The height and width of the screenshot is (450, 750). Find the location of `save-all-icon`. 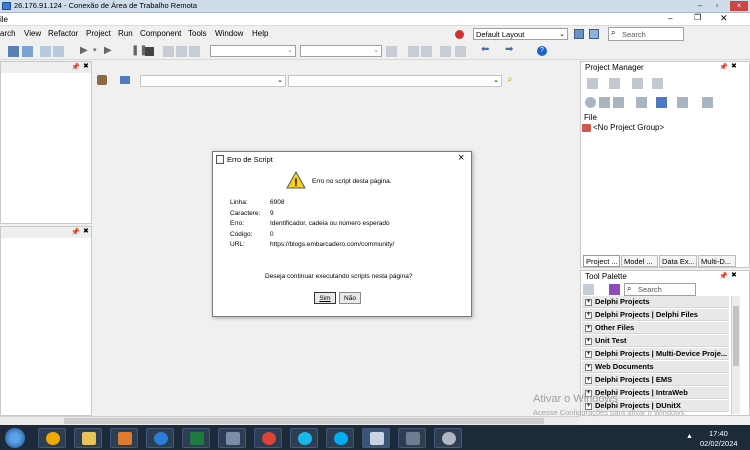

save-all-icon is located at coordinates (27, 51).